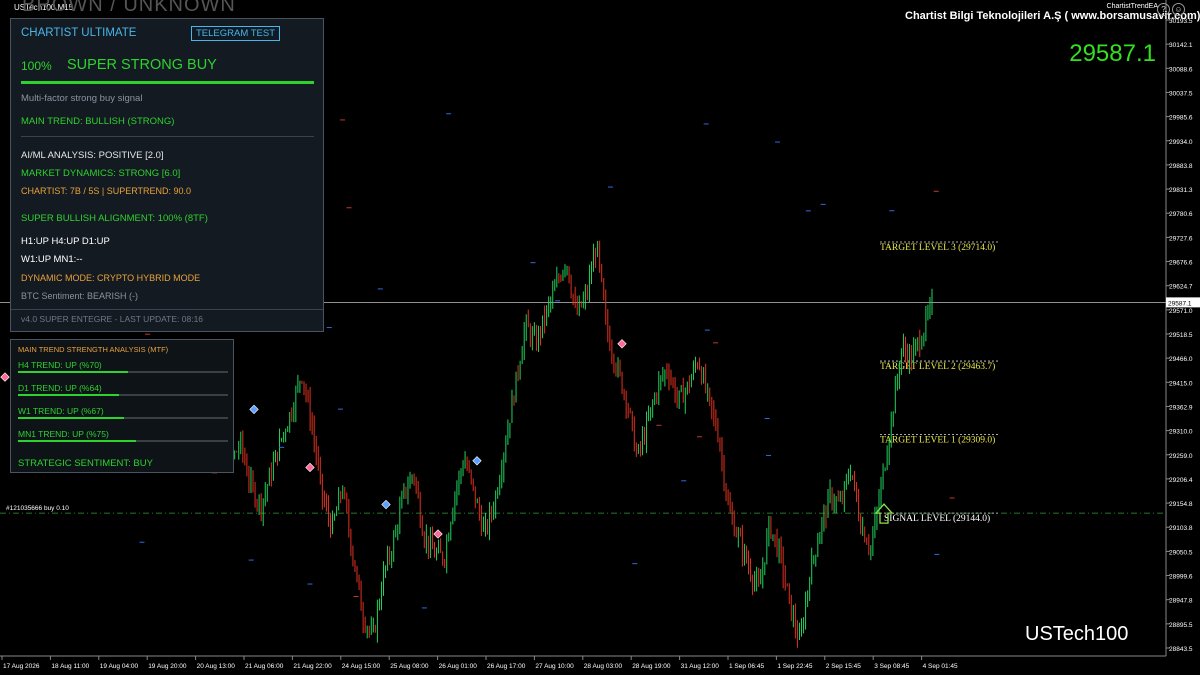  What do you see at coordinates (1132, 6) in the screenshot?
I see `expert-advisor-name: ChartistTrendEA` at bounding box center [1132, 6].